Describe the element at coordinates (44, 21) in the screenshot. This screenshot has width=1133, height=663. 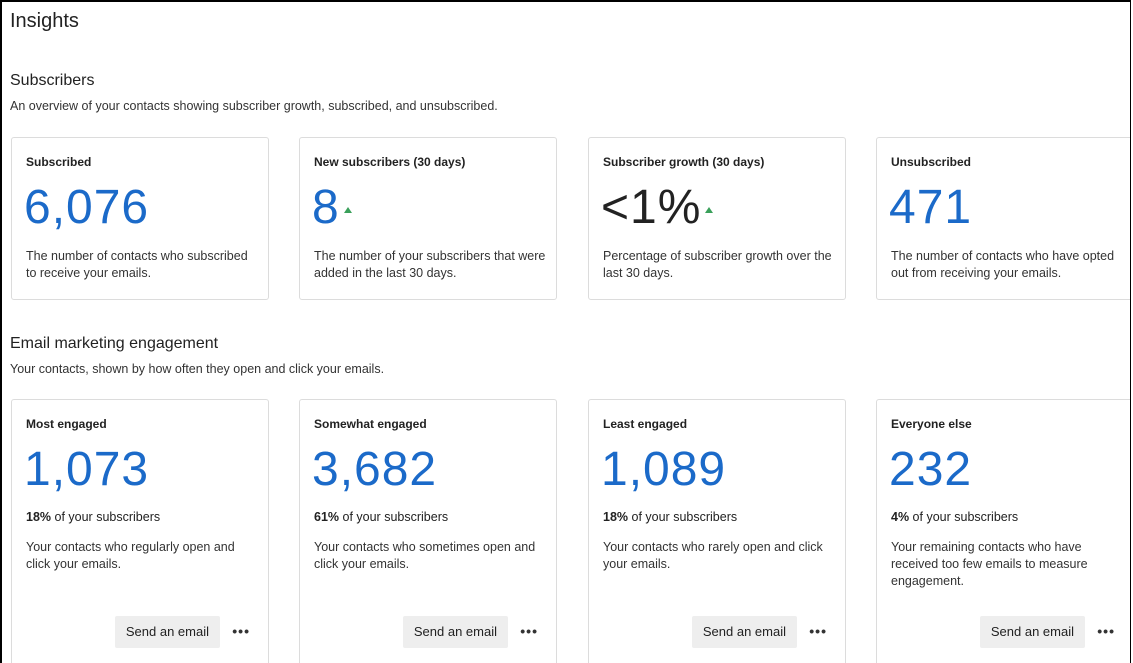
I see `page-title: Insights` at that location.